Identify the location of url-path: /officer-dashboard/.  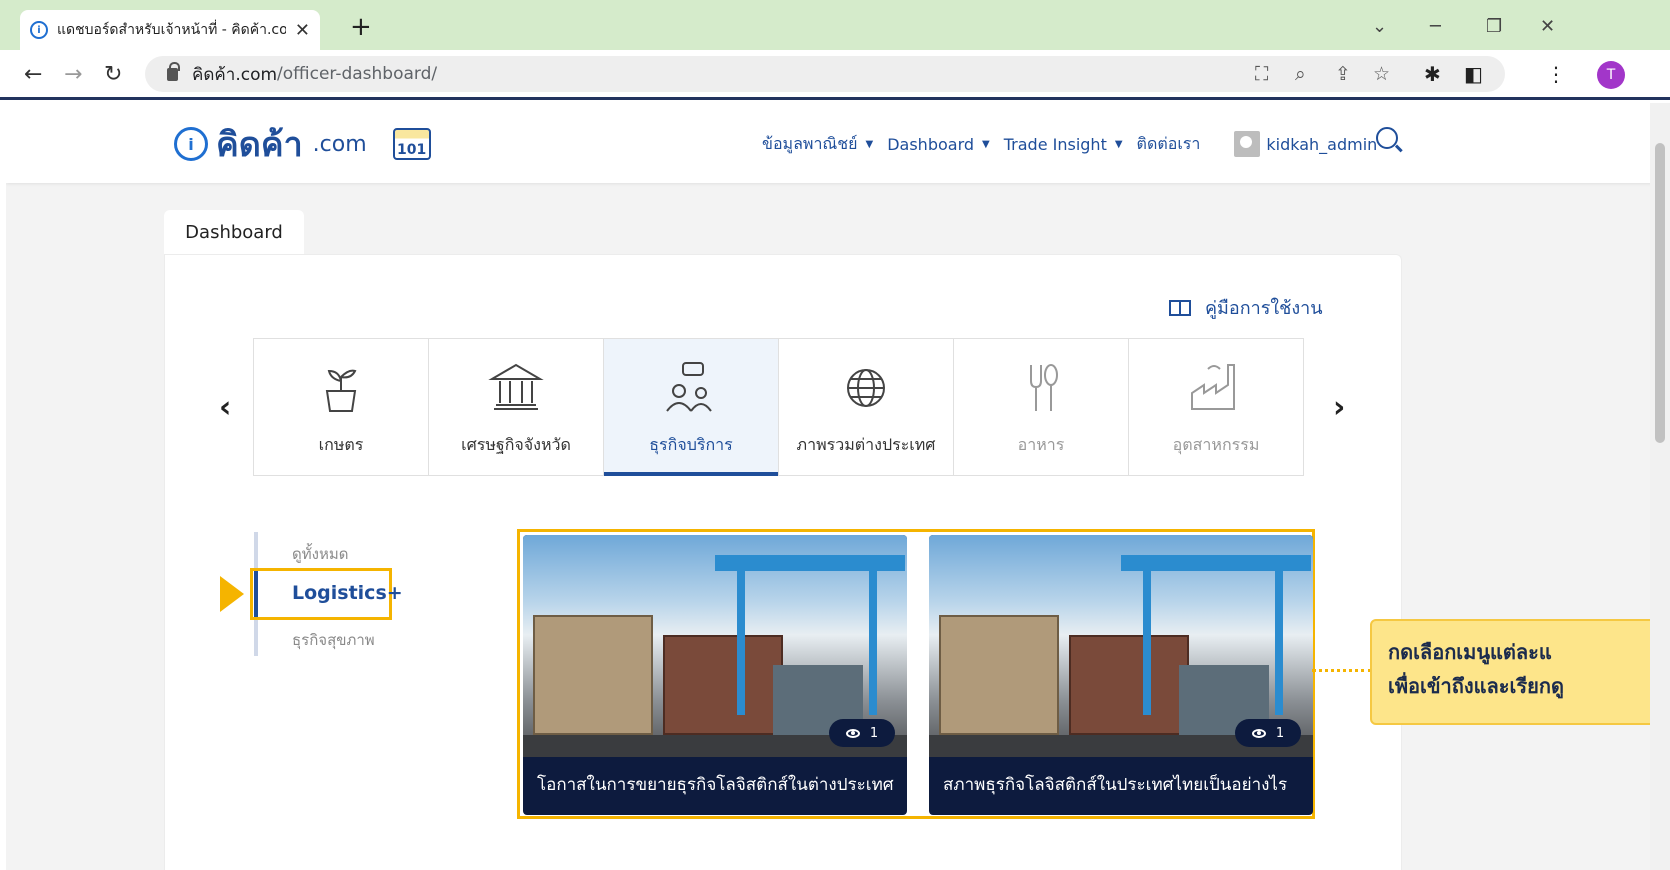
(357, 74).